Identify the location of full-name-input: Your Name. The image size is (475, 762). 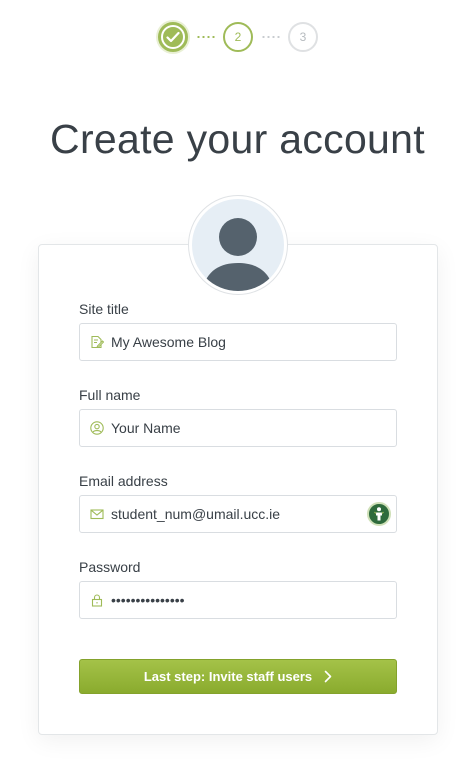
(238, 428).